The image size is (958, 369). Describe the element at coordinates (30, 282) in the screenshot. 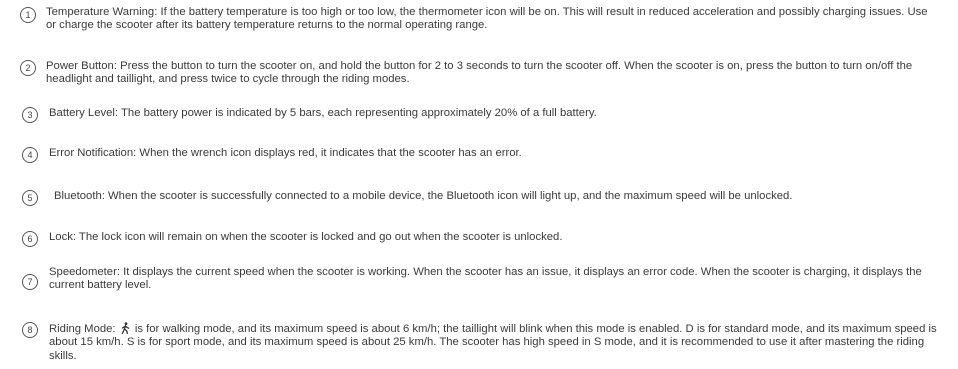

I see `item-number-badge: 7` at that location.